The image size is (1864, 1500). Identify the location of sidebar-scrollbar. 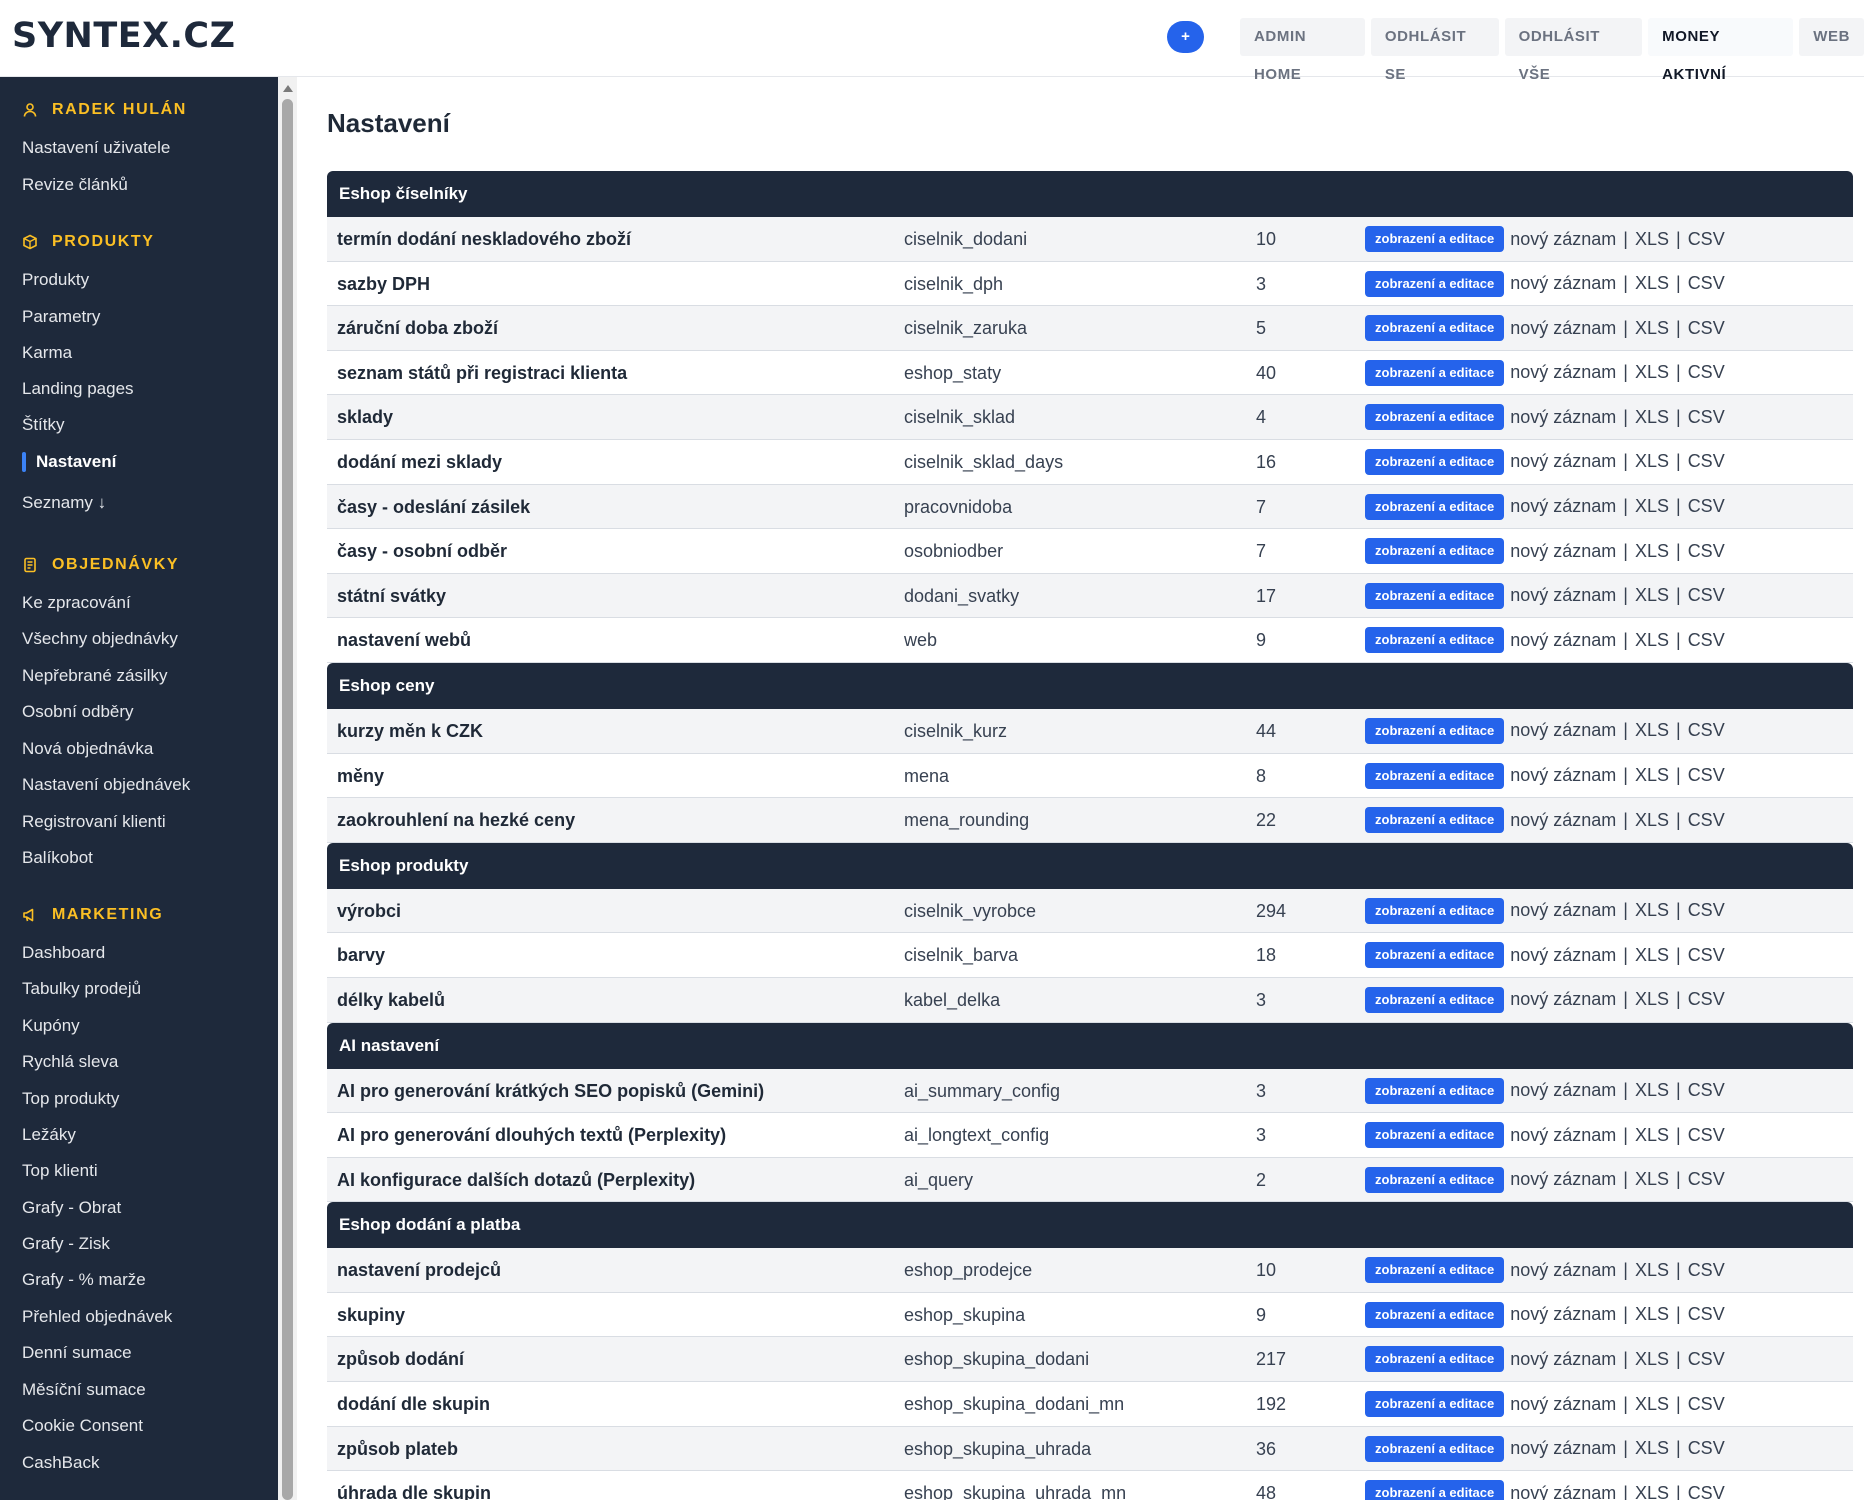
(287, 788).